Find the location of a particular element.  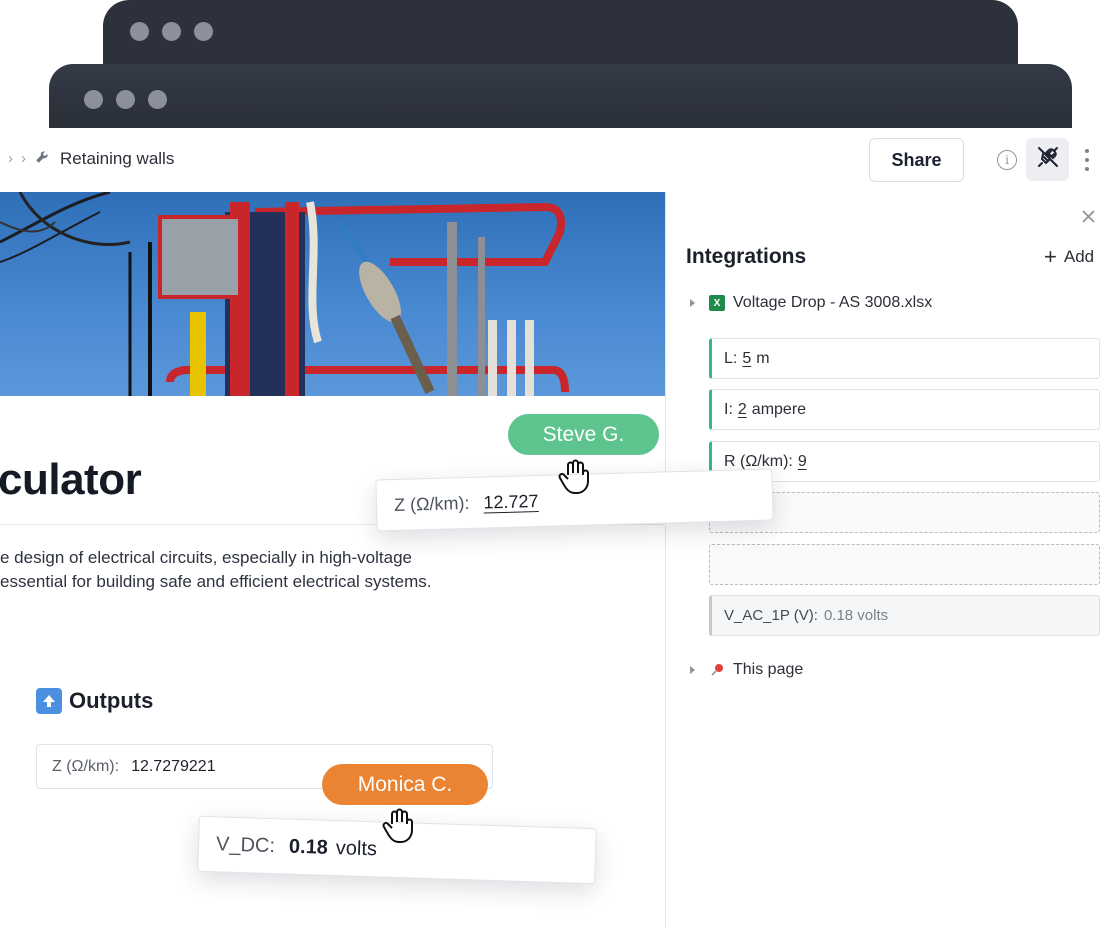

outputs-heading: Outputs is located at coordinates (94, 701).